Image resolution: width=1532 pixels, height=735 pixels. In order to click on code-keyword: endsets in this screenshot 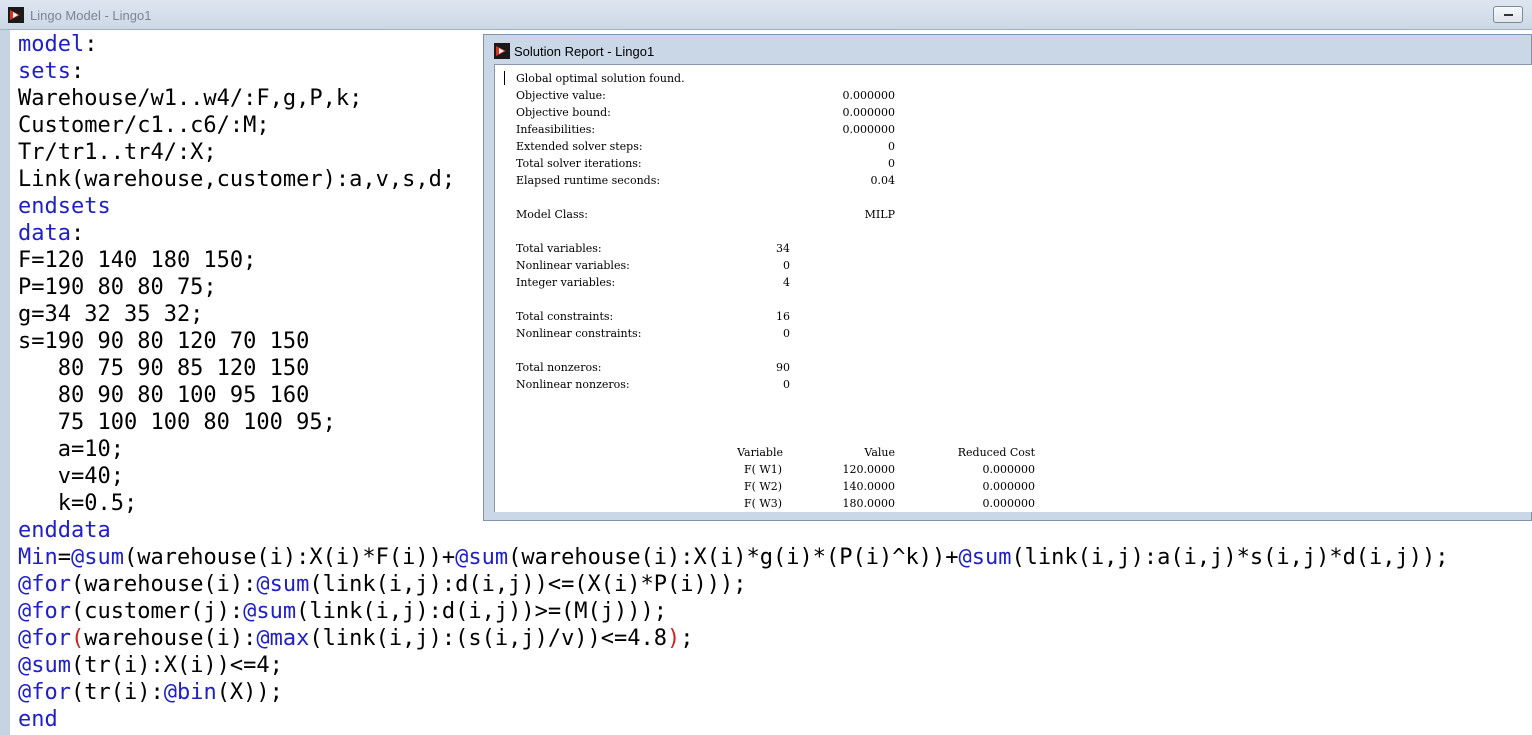, I will do `click(64, 206)`.